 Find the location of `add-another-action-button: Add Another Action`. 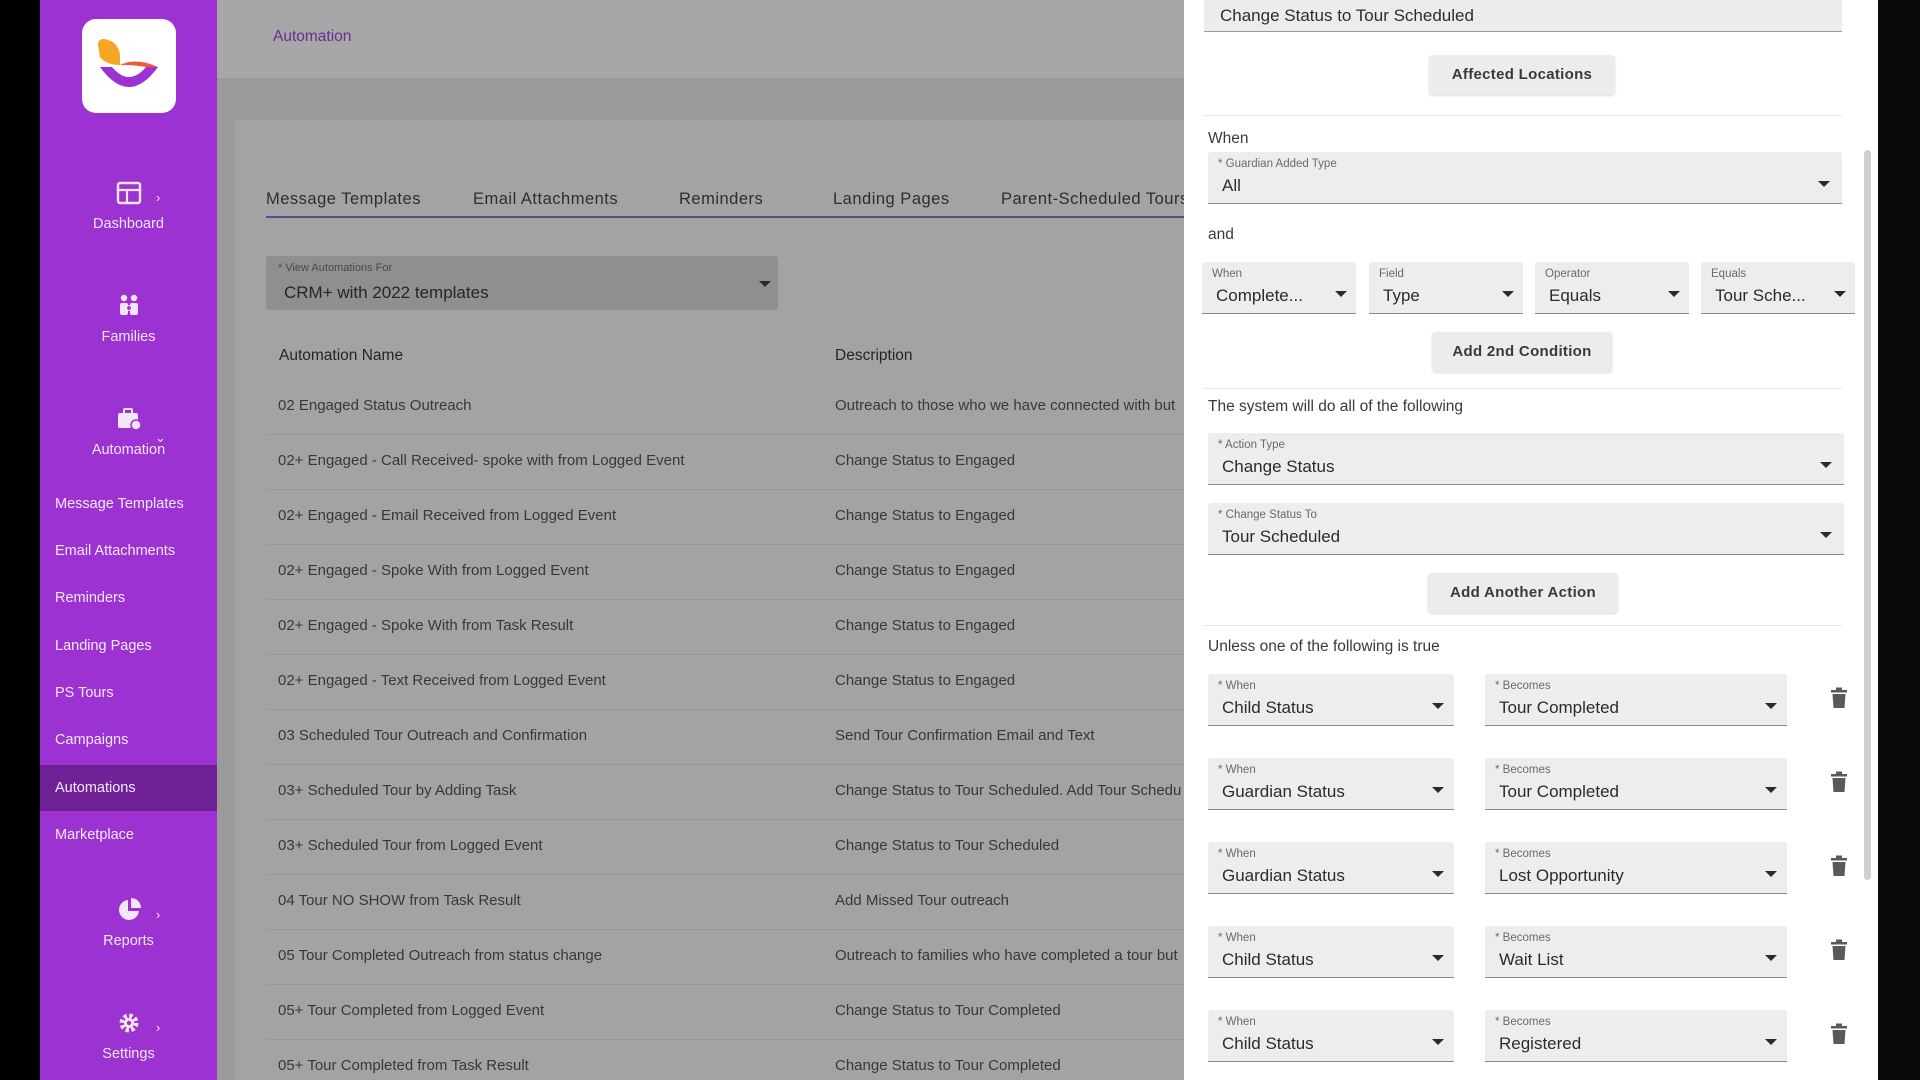

add-another-action-button: Add Another Action is located at coordinates (1523, 593).